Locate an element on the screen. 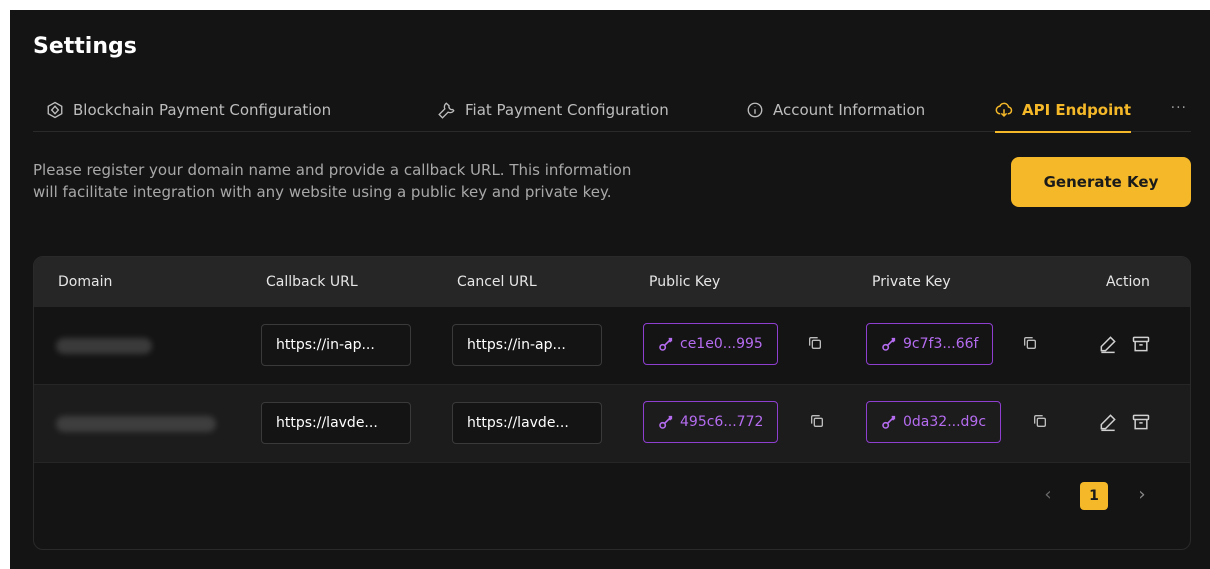 Image resolution: width=1210 pixels, height=569 pixels. column-header-action: Action is located at coordinates (1128, 282).